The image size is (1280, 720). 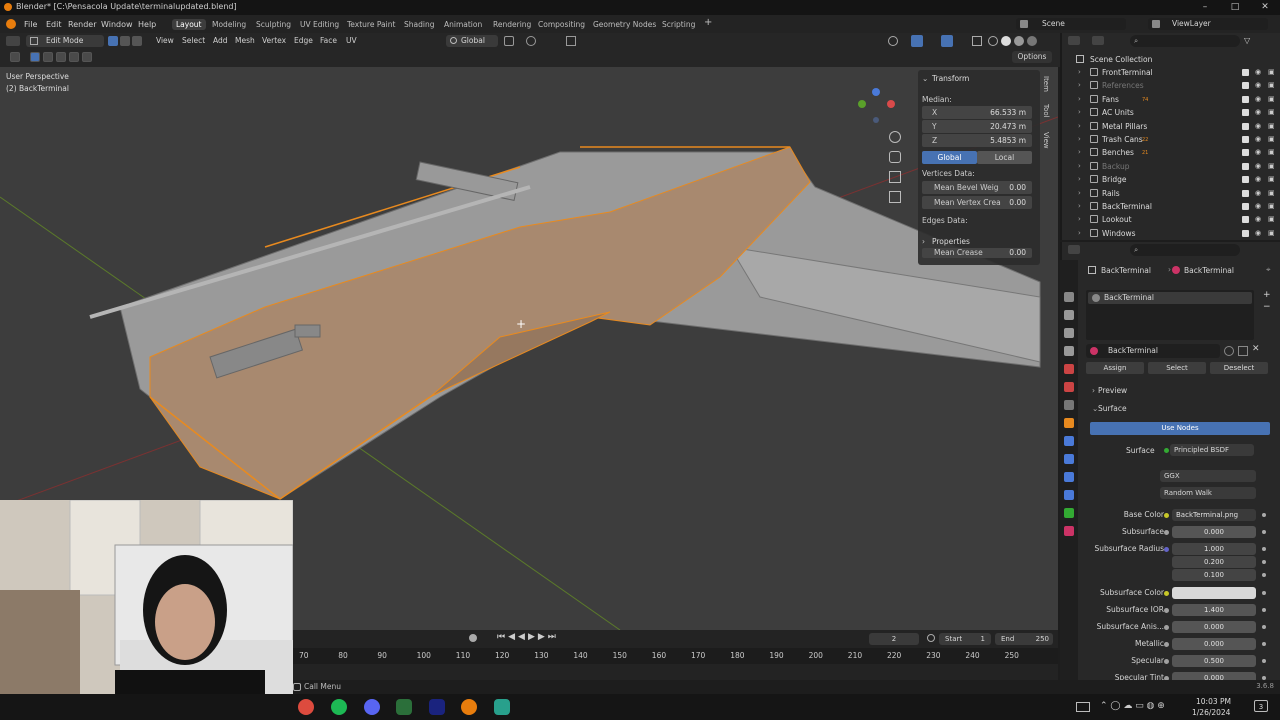 What do you see at coordinates (1171, 99) in the screenshot?
I see `outliner-item: › Fans ◉ ▣` at bounding box center [1171, 99].